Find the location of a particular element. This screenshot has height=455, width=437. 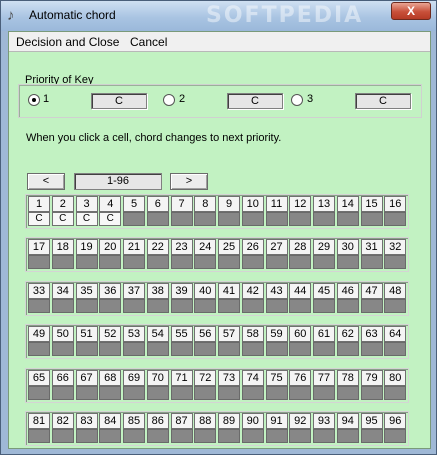

next-range-button: > is located at coordinates (189, 181).